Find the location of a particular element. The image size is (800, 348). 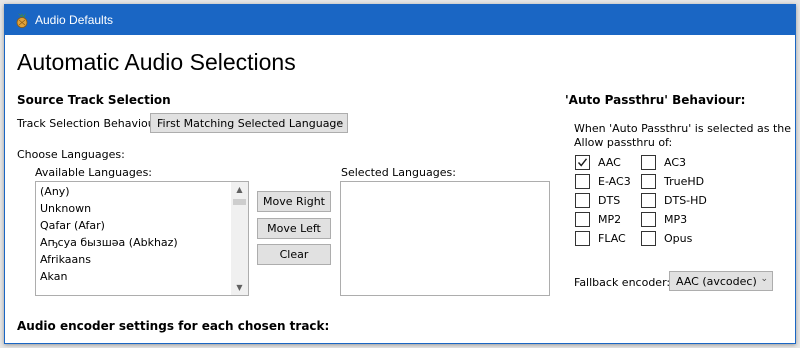

fallback-encoder-dropdown: AAC (avcodec) ⌄ is located at coordinates (721, 281).